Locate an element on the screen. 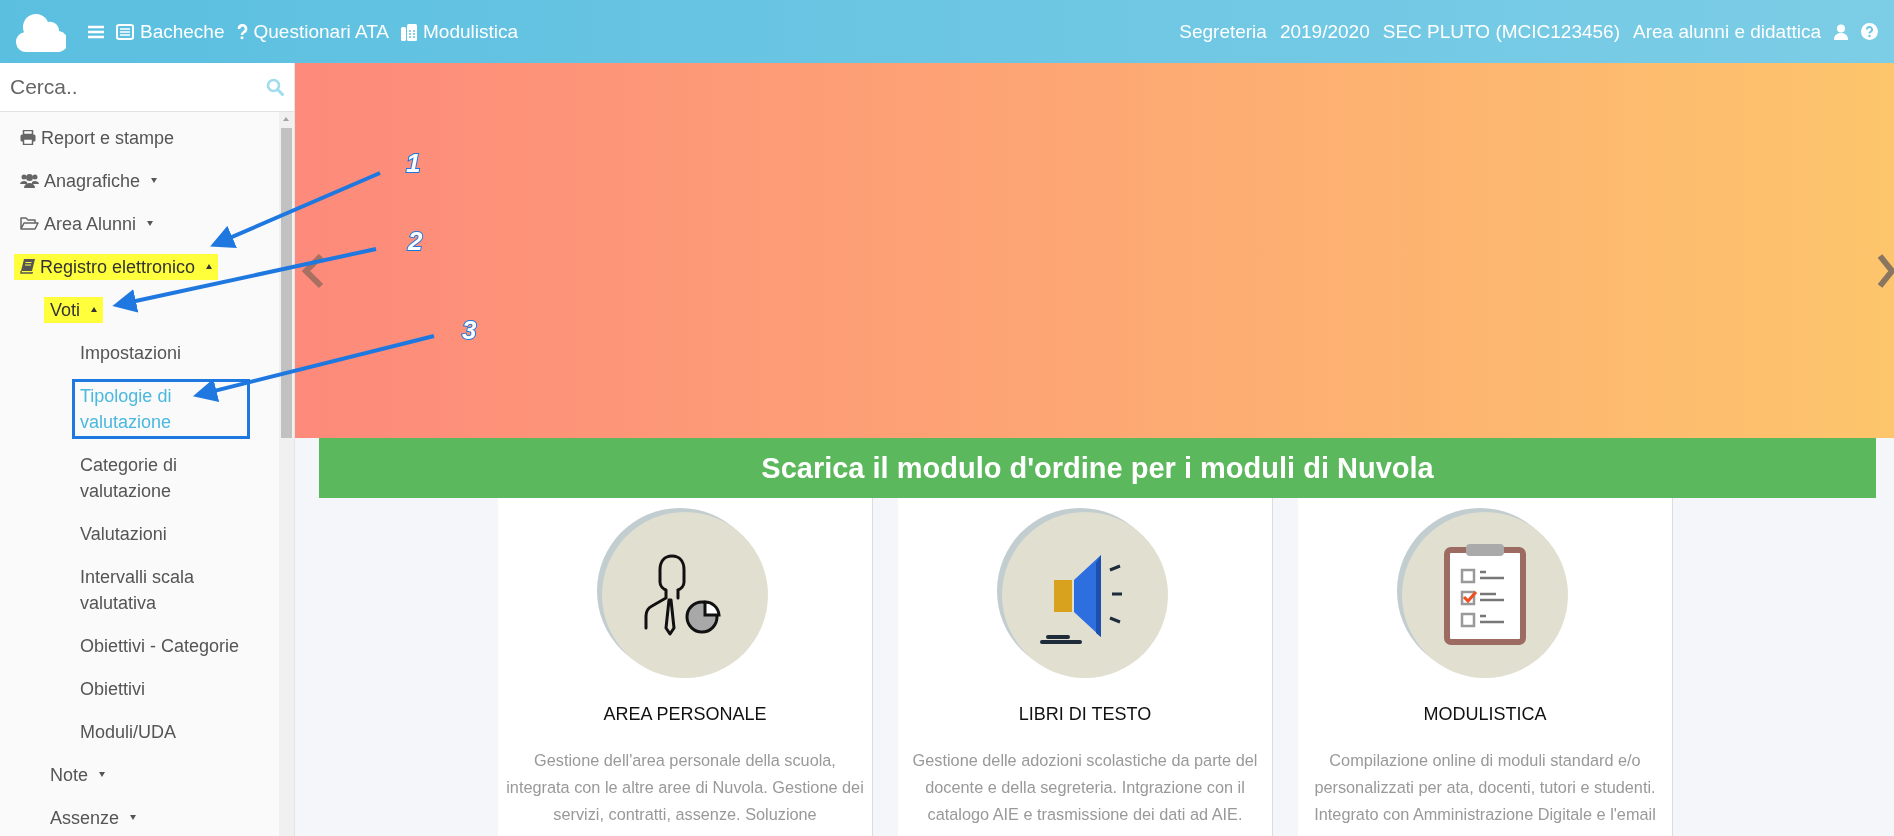 The image size is (1894, 836). sidebar-item: Obiettivi - Categorie is located at coordinates (160, 645).